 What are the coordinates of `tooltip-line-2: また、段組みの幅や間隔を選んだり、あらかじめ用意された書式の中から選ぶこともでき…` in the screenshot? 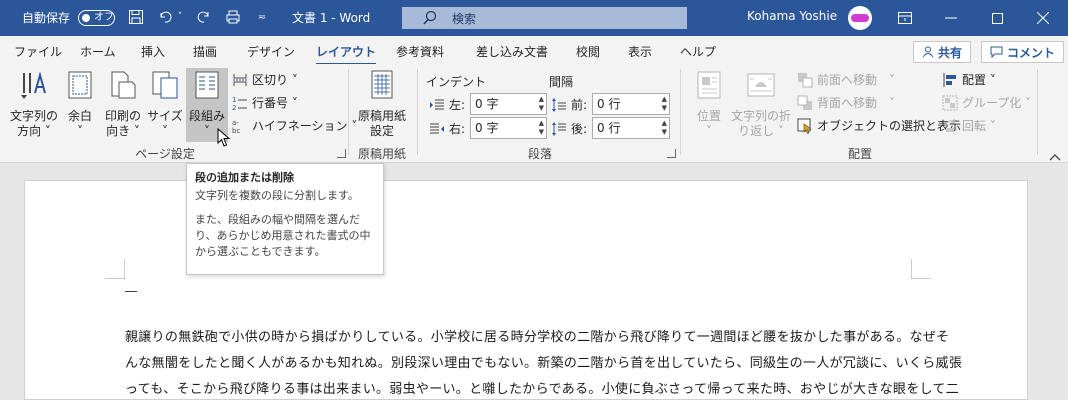 It's located at (283, 235).